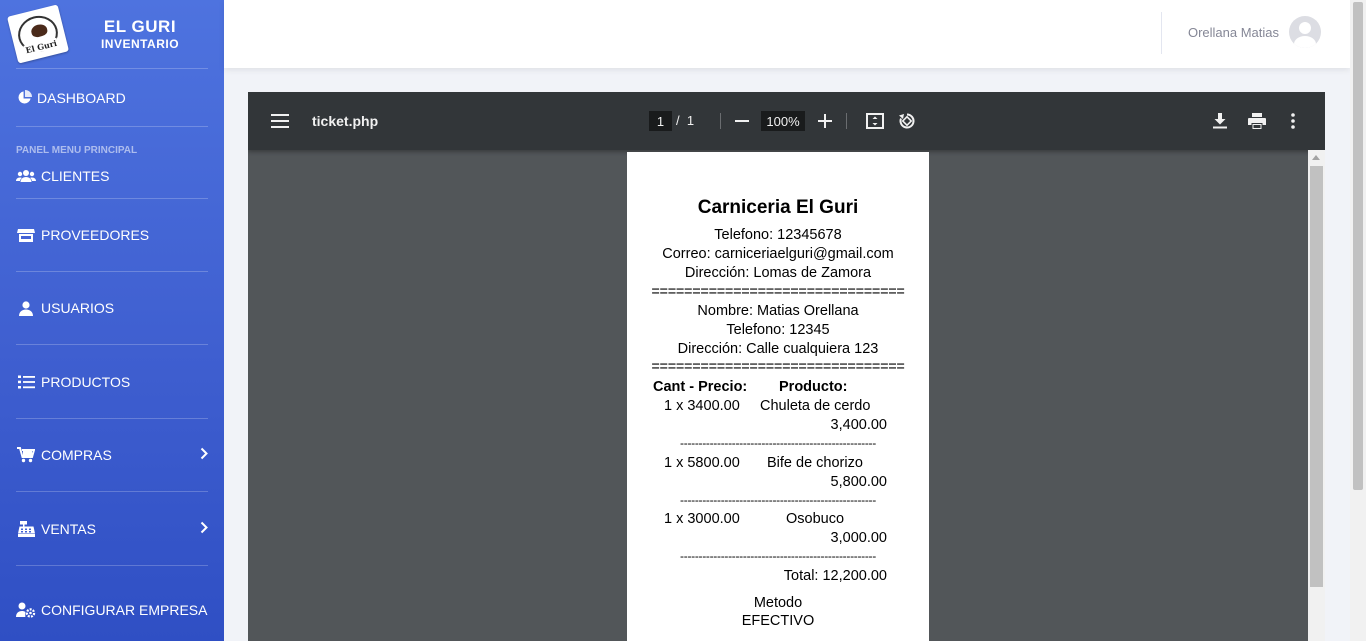 The image size is (1366, 641). What do you see at coordinates (778, 207) in the screenshot?
I see `ticket-store-name: Carniceria El Guri` at bounding box center [778, 207].